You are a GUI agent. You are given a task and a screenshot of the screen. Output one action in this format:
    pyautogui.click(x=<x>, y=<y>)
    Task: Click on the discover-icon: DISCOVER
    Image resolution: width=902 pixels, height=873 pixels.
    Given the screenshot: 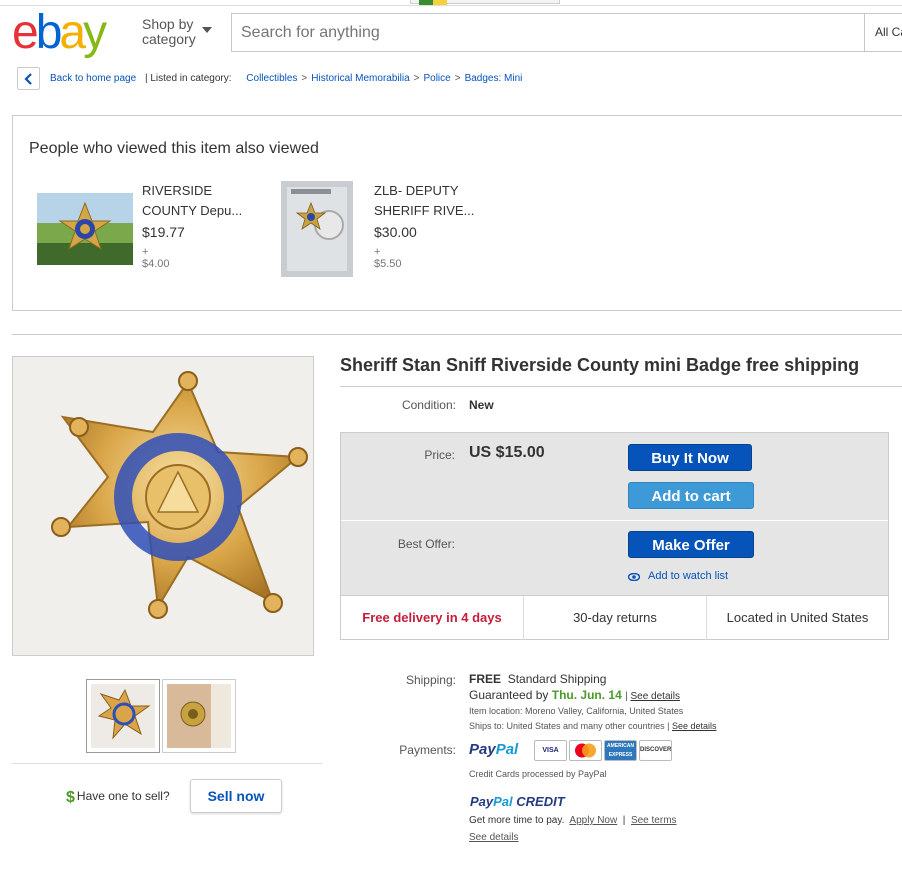 What is the action you would take?
    pyautogui.click(x=655, y=750)
    